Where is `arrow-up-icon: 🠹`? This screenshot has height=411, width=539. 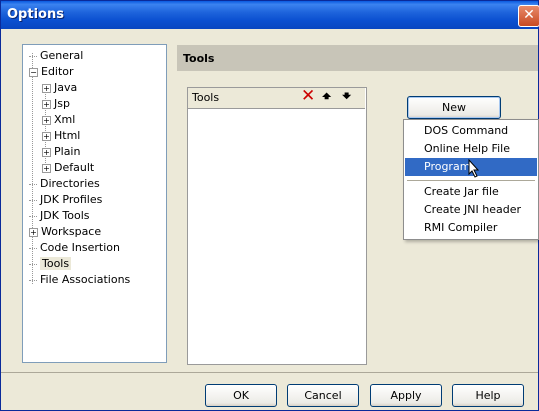 arrow-up-icon: 🠹 is located at coordinates (326, 96).